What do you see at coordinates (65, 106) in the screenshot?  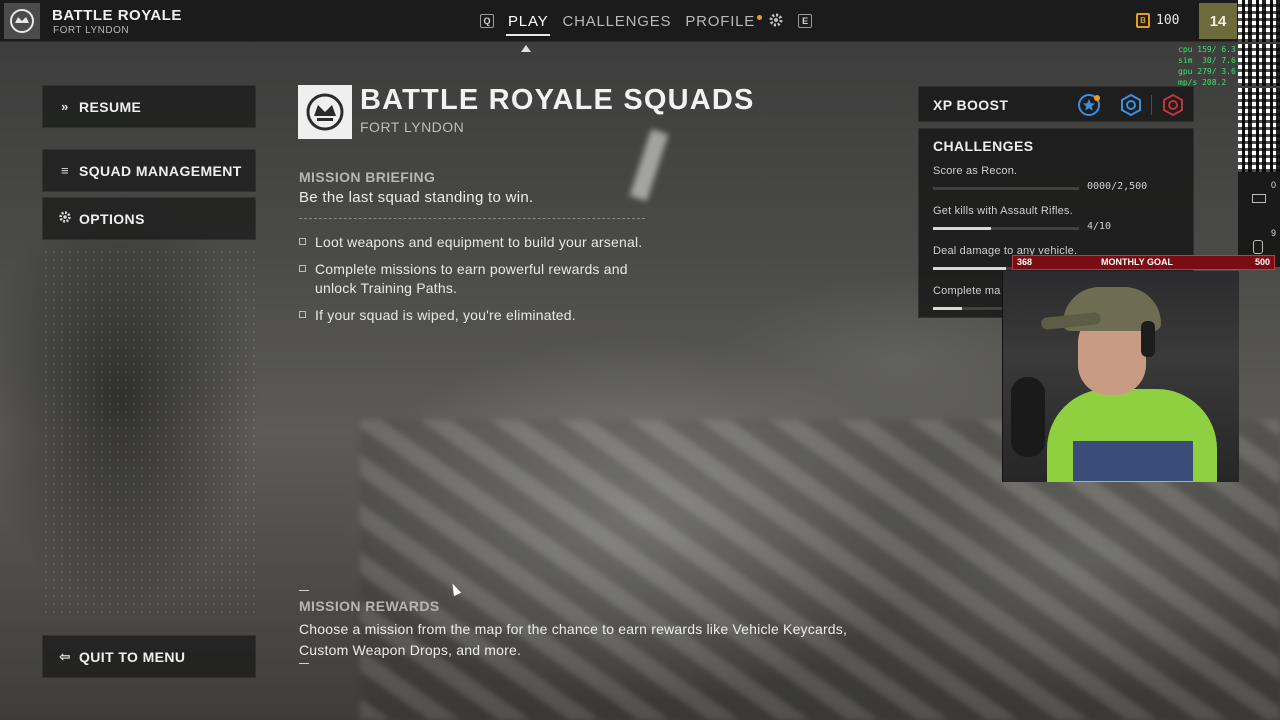 I see `double-chevron-right-icon: »` at bounding box center [65, 106].